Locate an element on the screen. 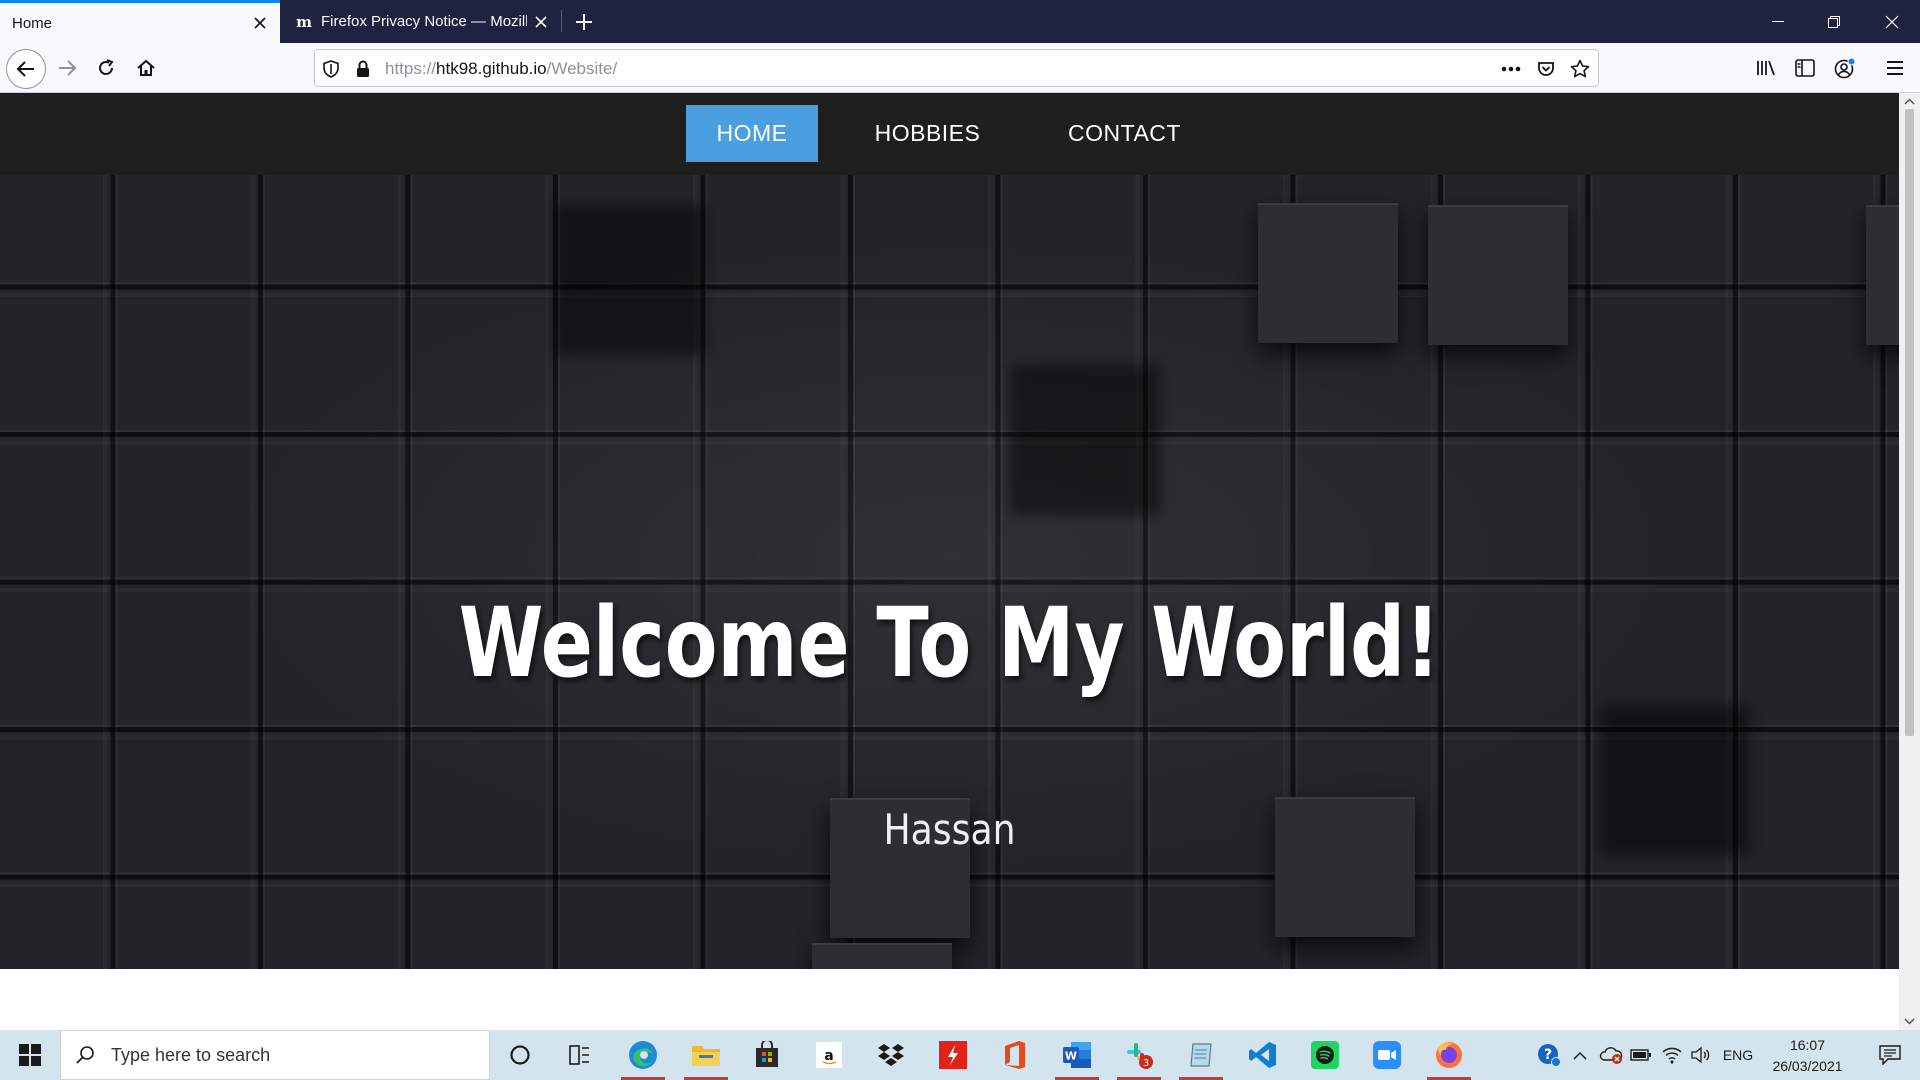 This screenshot has width=1920, height=1080. restore-icon is located at coordinates (1834, 21).